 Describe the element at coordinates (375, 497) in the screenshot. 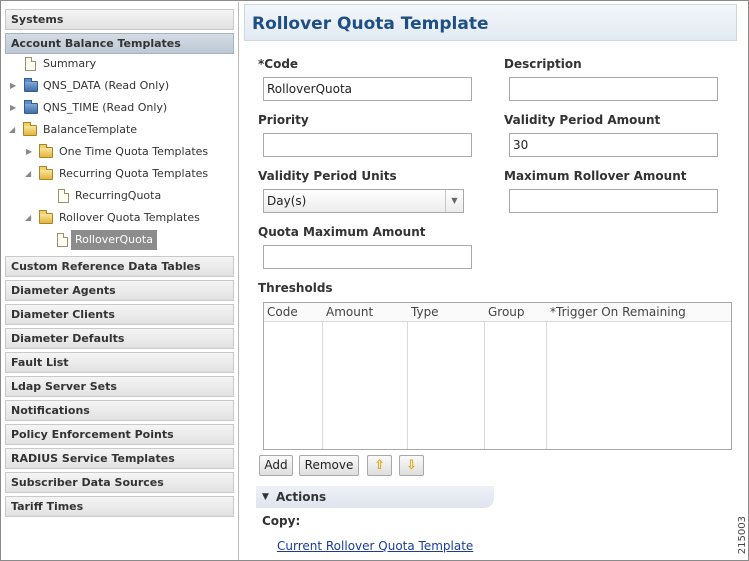

I see `actions-section-header: ▼ Actions` at that location.